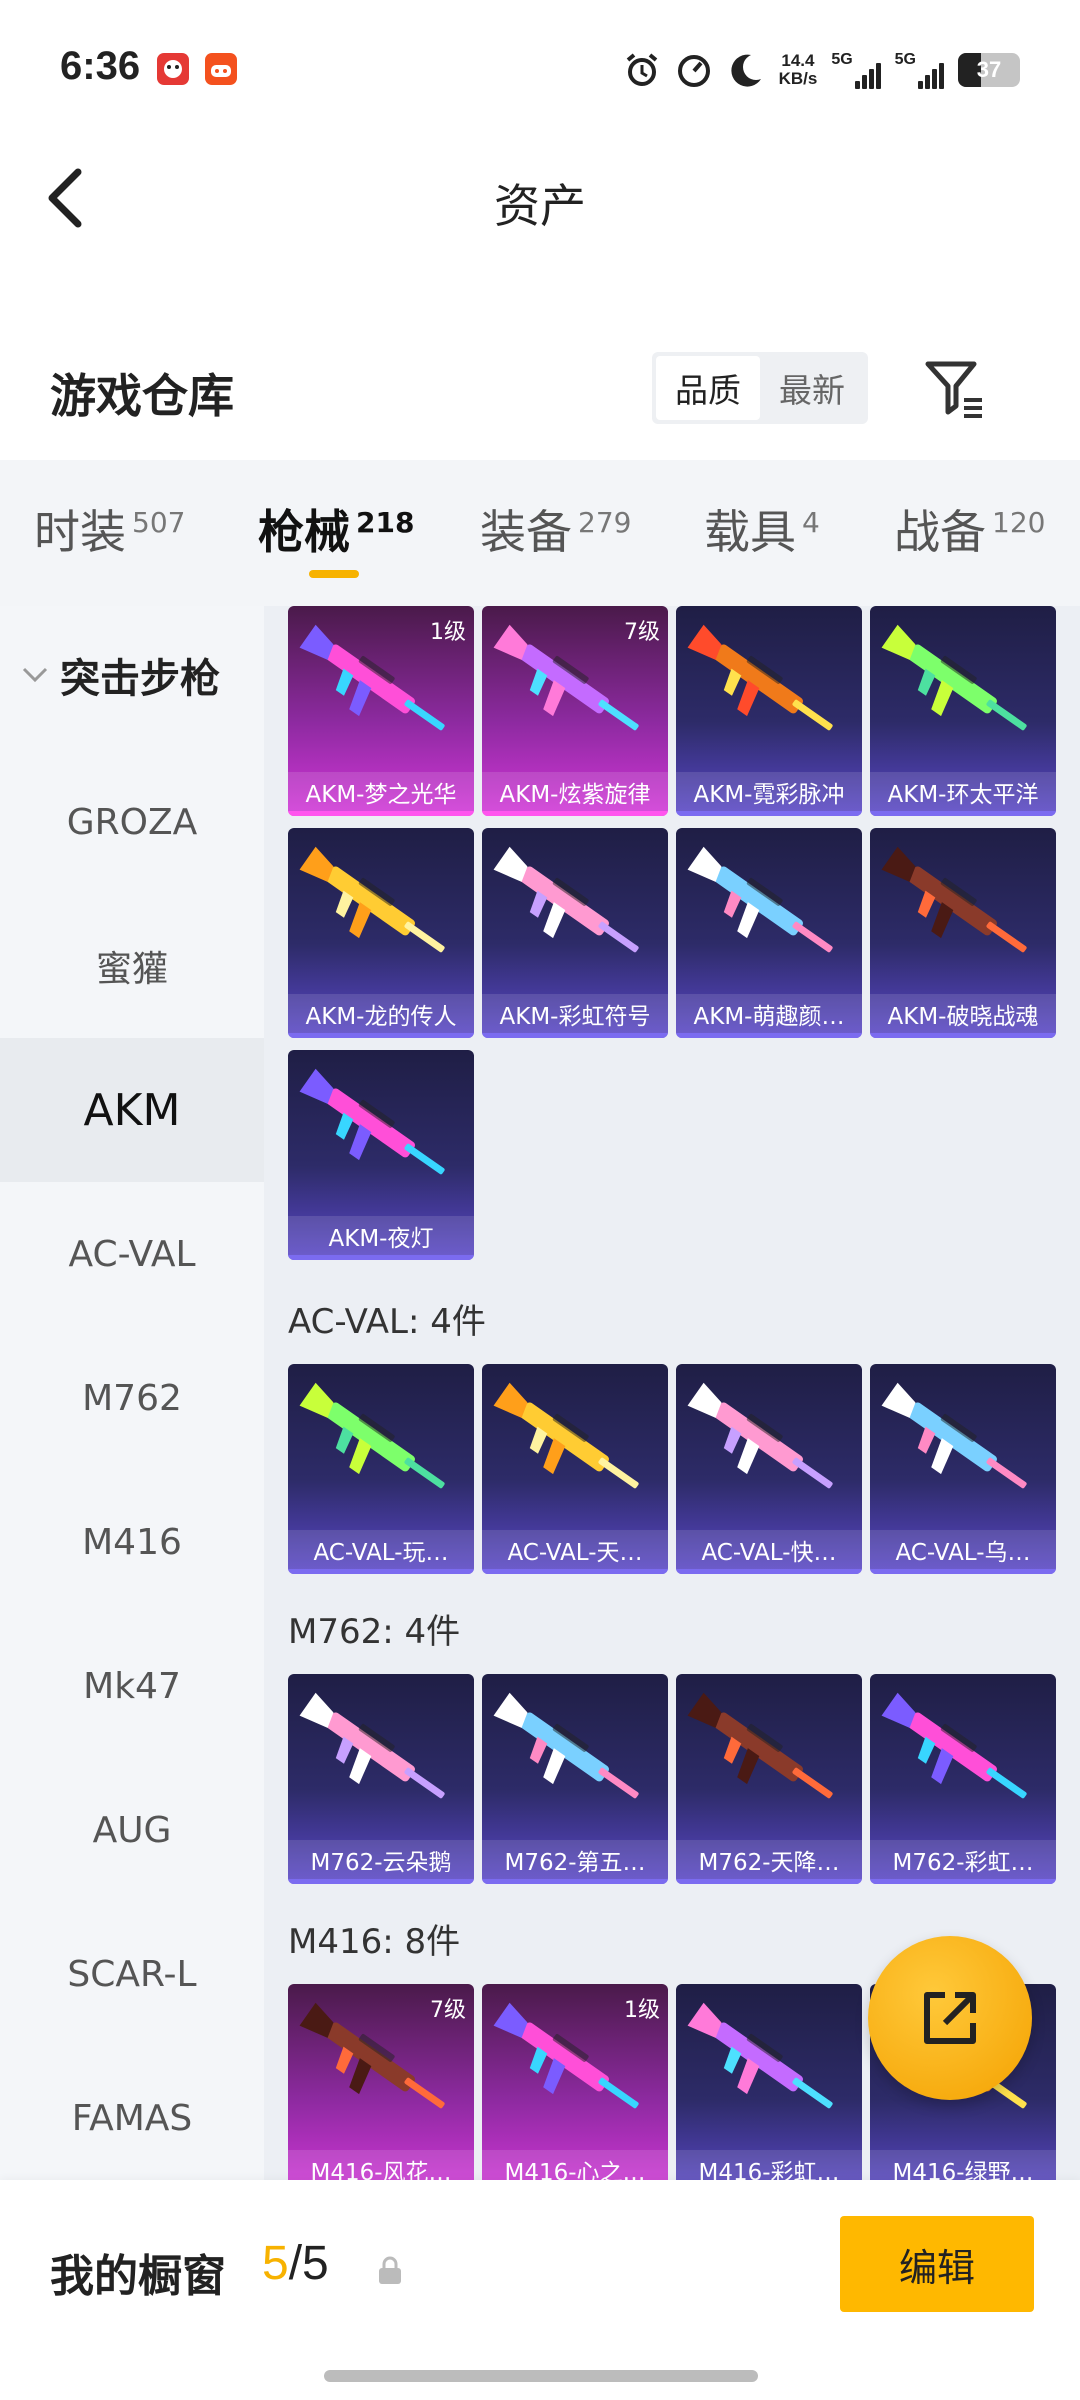 Image resolution: width=1080 pixels, height=2400 pixels. What do you see at coordinates (856, 70) in the screenshot?
I see `signal-strength-sim1: 5G` at bounding box center [856, 70].